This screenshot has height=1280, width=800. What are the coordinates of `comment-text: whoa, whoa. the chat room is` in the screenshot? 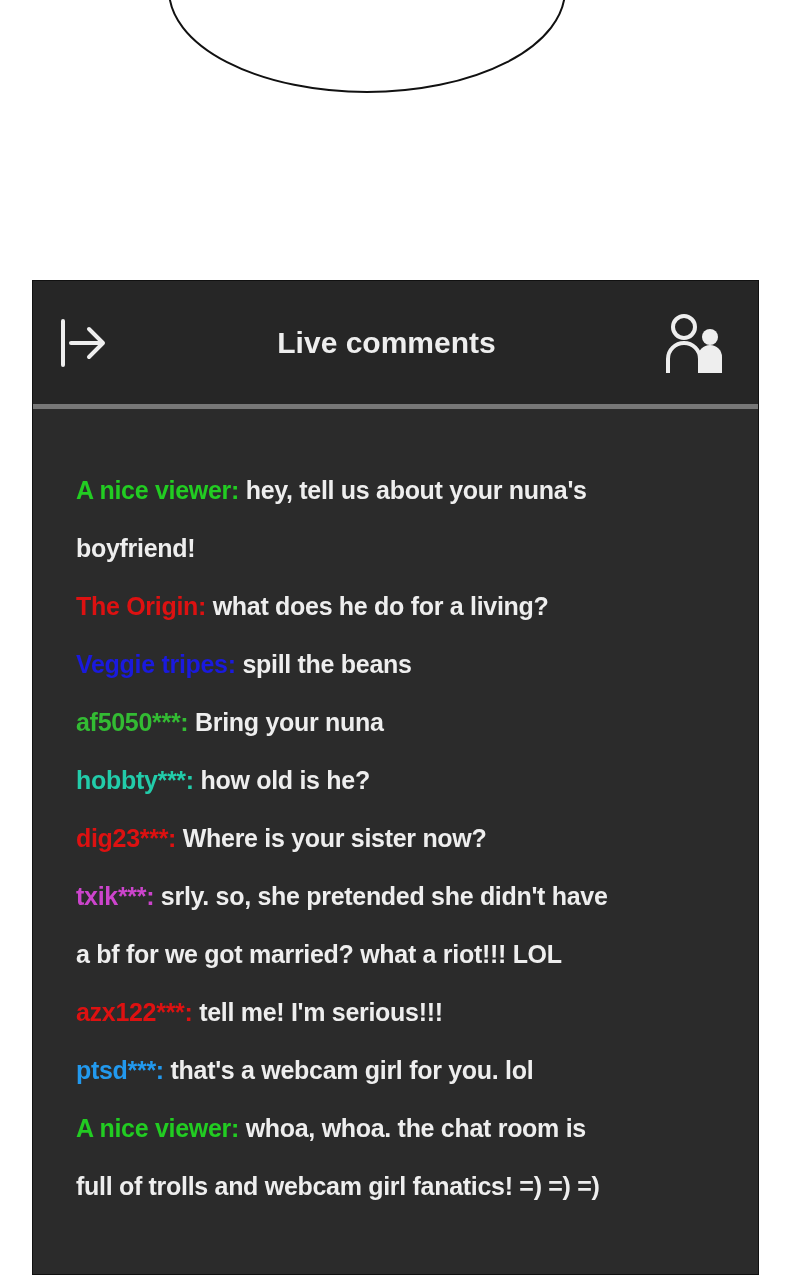 It's located at (415, 1128).